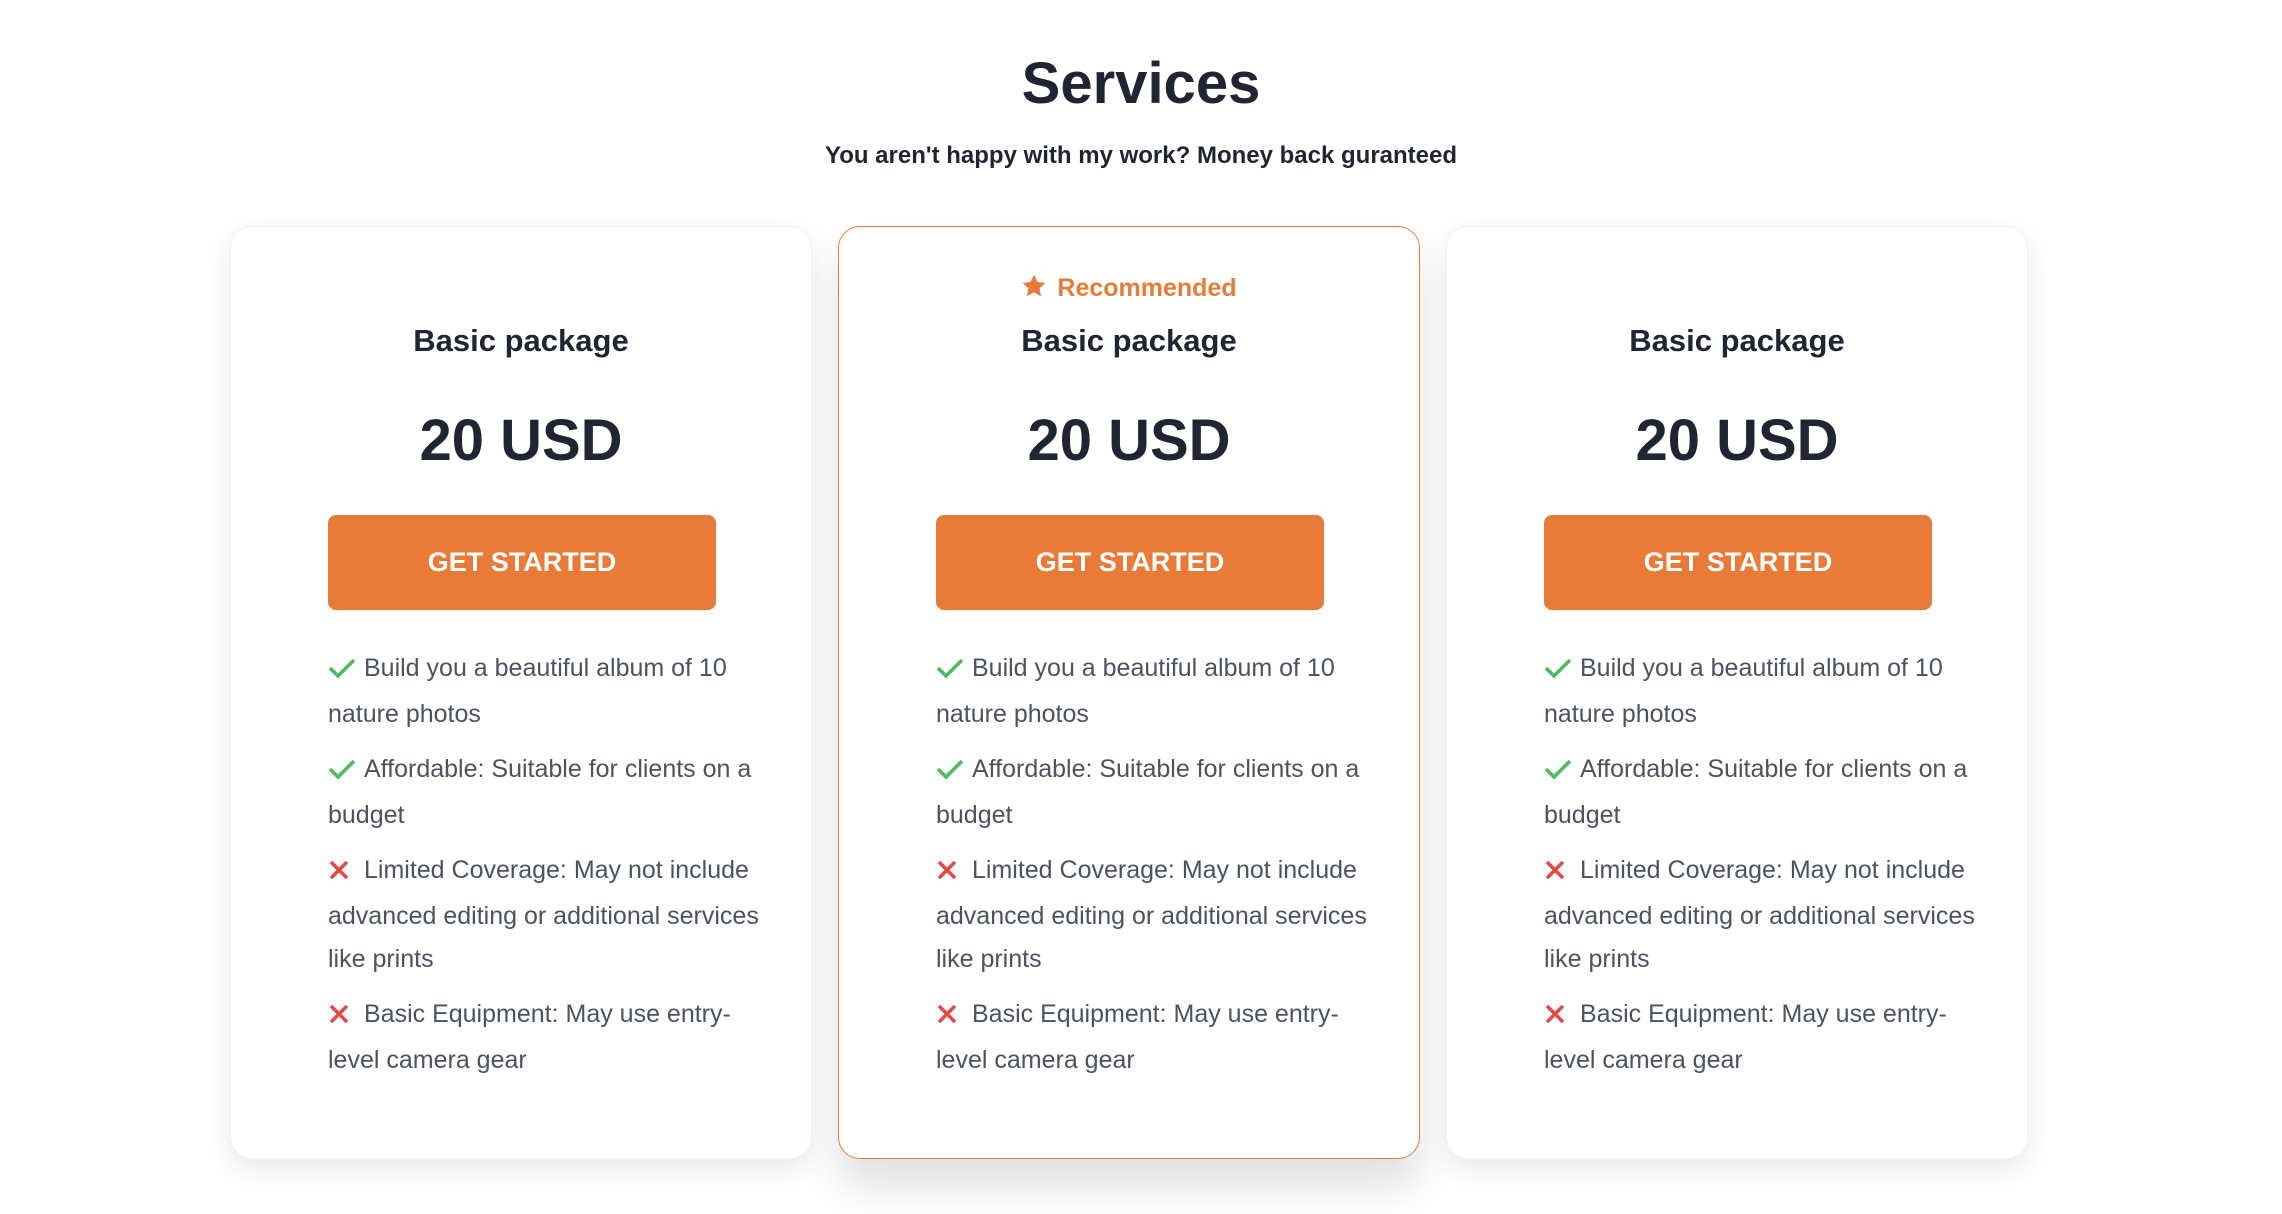 This screenshot has width=2282, height=1214. I want to click on star-icon, so click(1039, 288).